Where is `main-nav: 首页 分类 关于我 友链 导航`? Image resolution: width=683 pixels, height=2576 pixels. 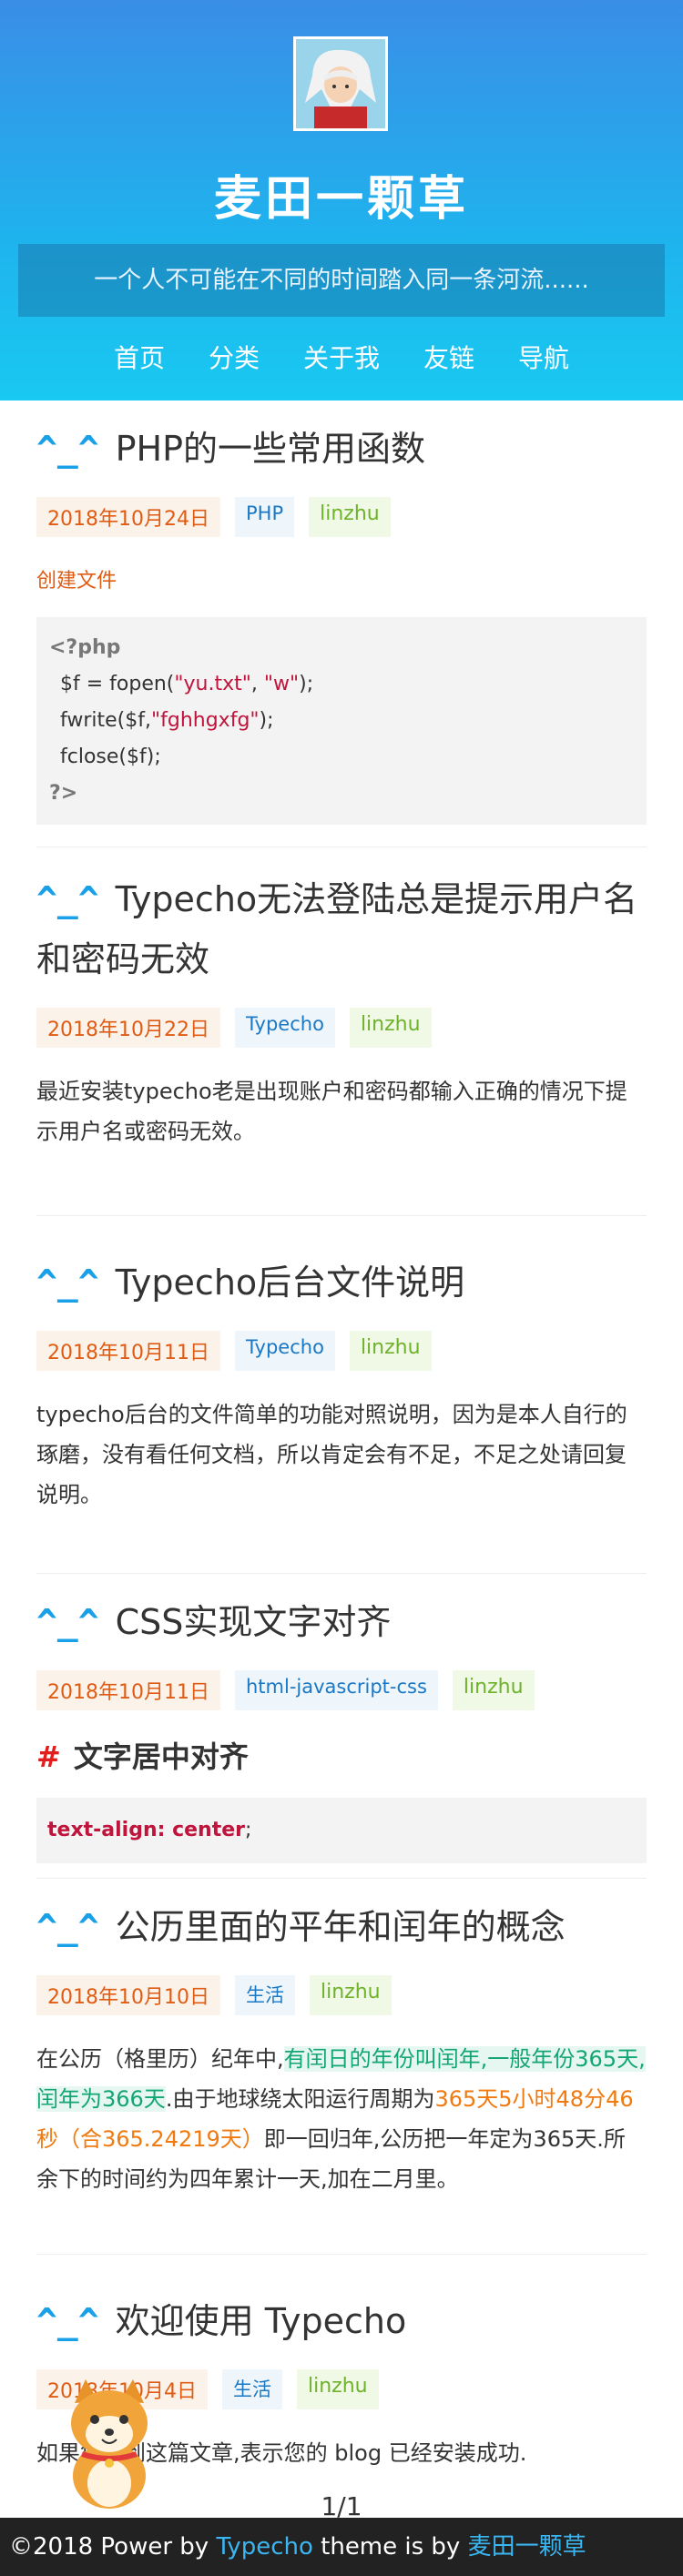
main-nav: 首页 分类 关于我 友链 导航 is located at coordinates (341, 357).